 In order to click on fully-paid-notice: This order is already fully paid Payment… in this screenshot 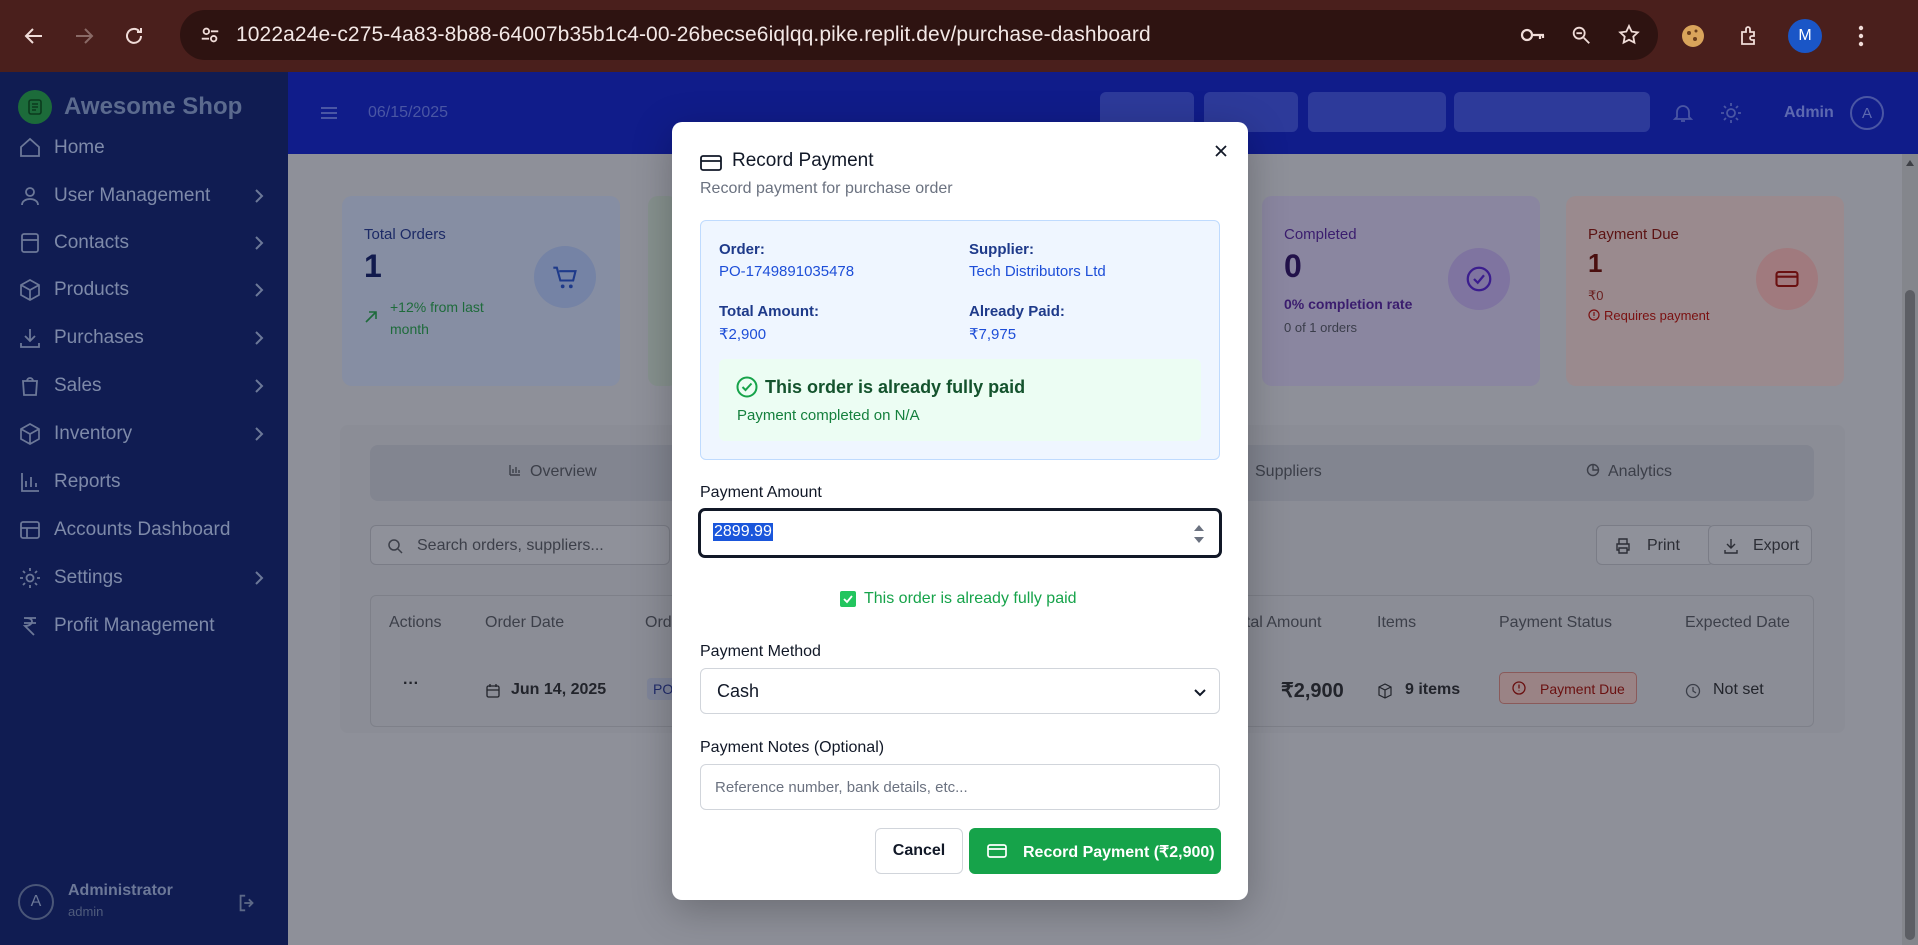, I will do `click(960, 400)`.